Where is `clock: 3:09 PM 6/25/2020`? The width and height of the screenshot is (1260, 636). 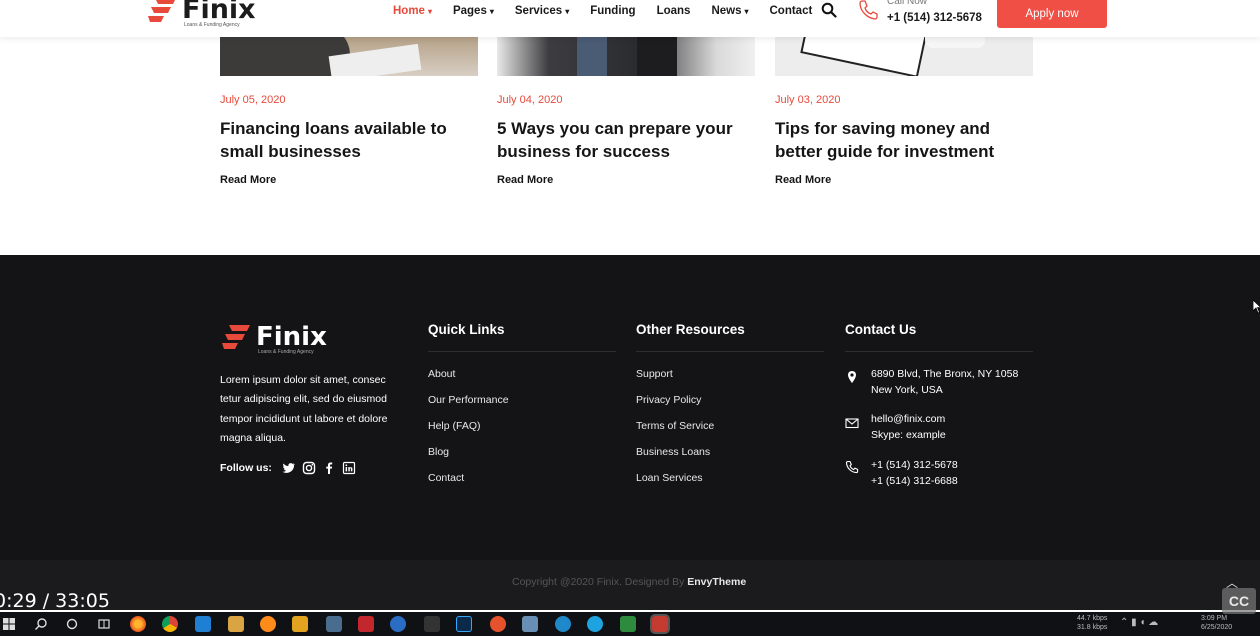 clock: 3:09 PM 6/25/2020 is located at coordinates (1216, 623).